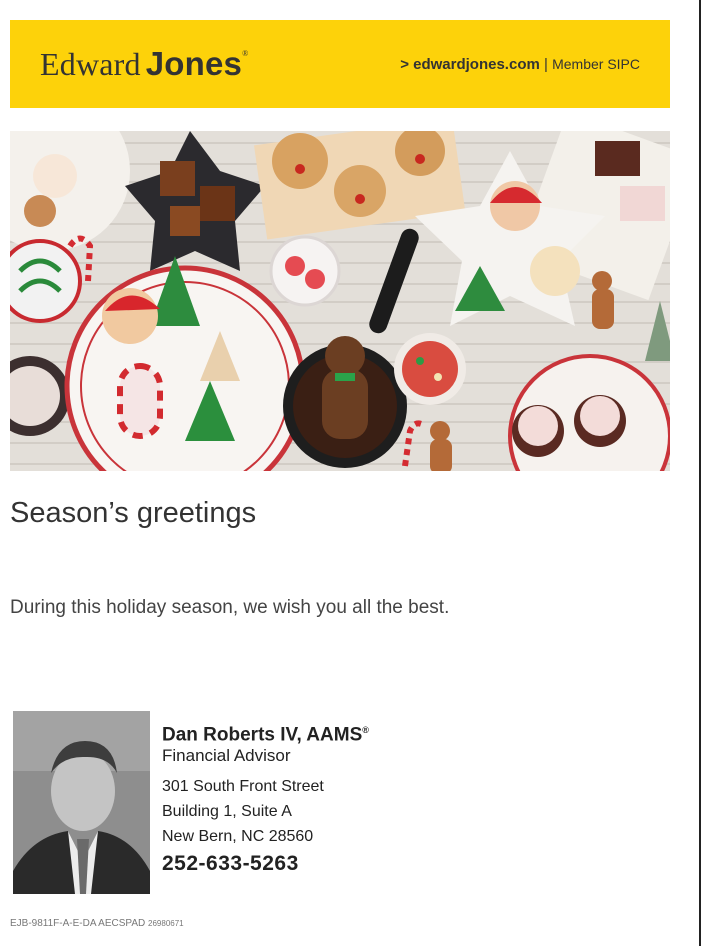 This screenshot has height=946, width=725. Describe the element at coordinates (194, 63) in the screenshot. I see `logo-text-jones: Jones` at that location.